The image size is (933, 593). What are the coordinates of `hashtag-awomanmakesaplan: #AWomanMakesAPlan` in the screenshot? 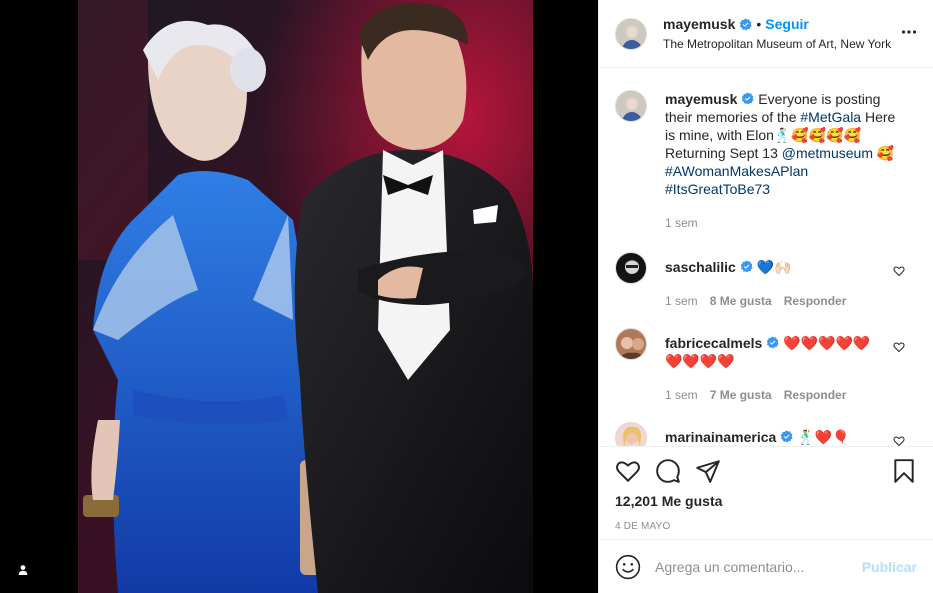 It's located at (736, 171).